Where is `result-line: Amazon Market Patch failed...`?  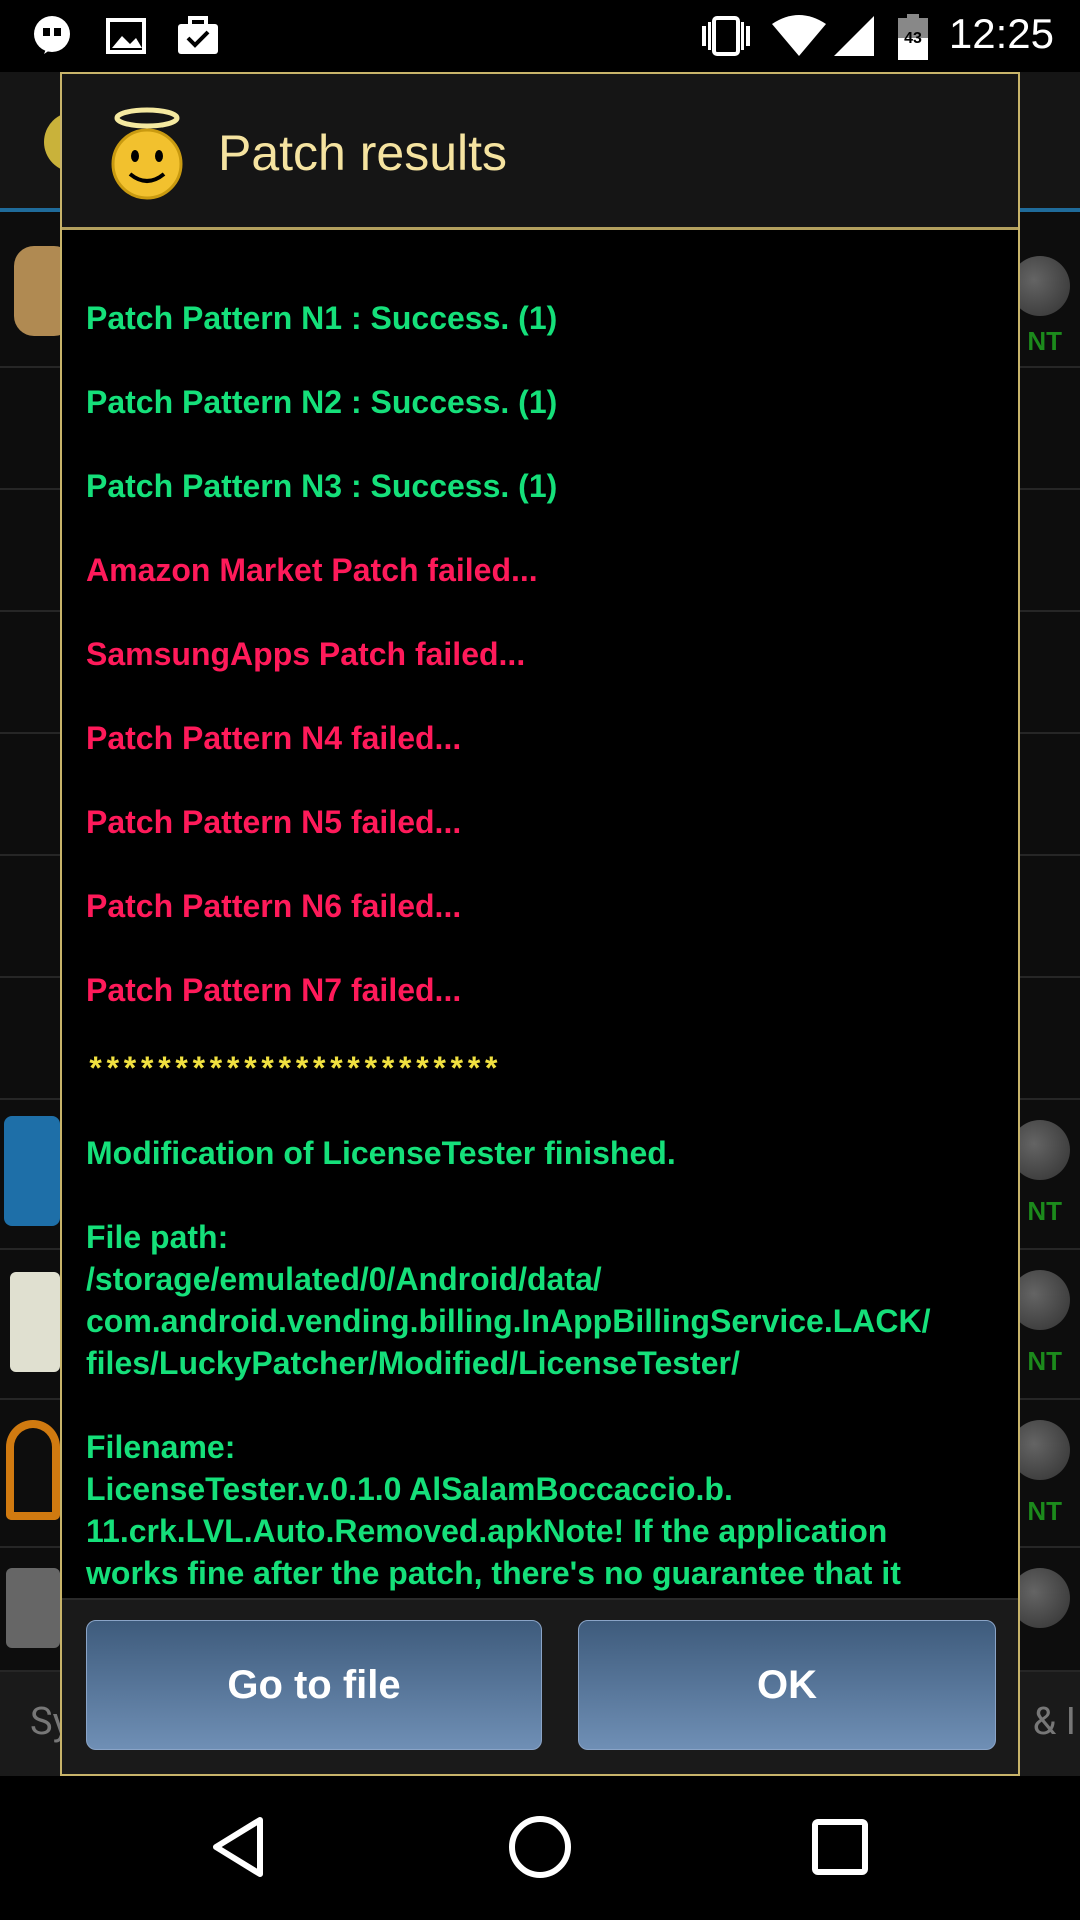
result-line: Amazon Market Patch failed... is located at coordinates (312, 570).